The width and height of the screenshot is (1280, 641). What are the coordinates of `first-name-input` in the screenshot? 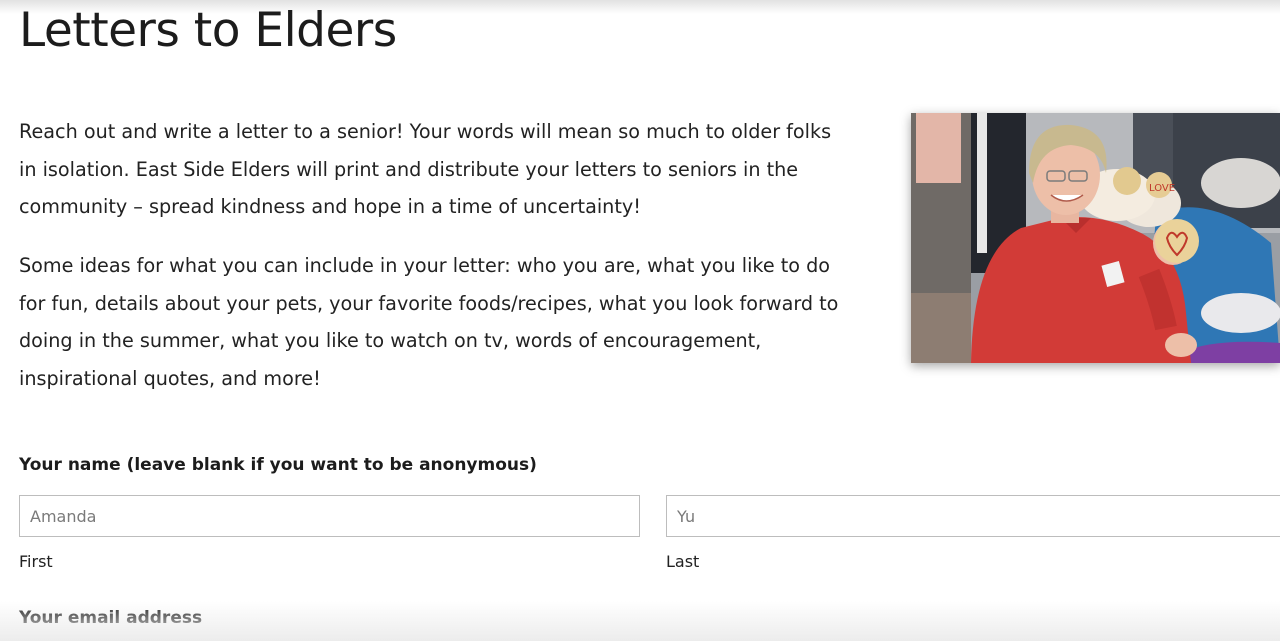 It's located at (329, 516).